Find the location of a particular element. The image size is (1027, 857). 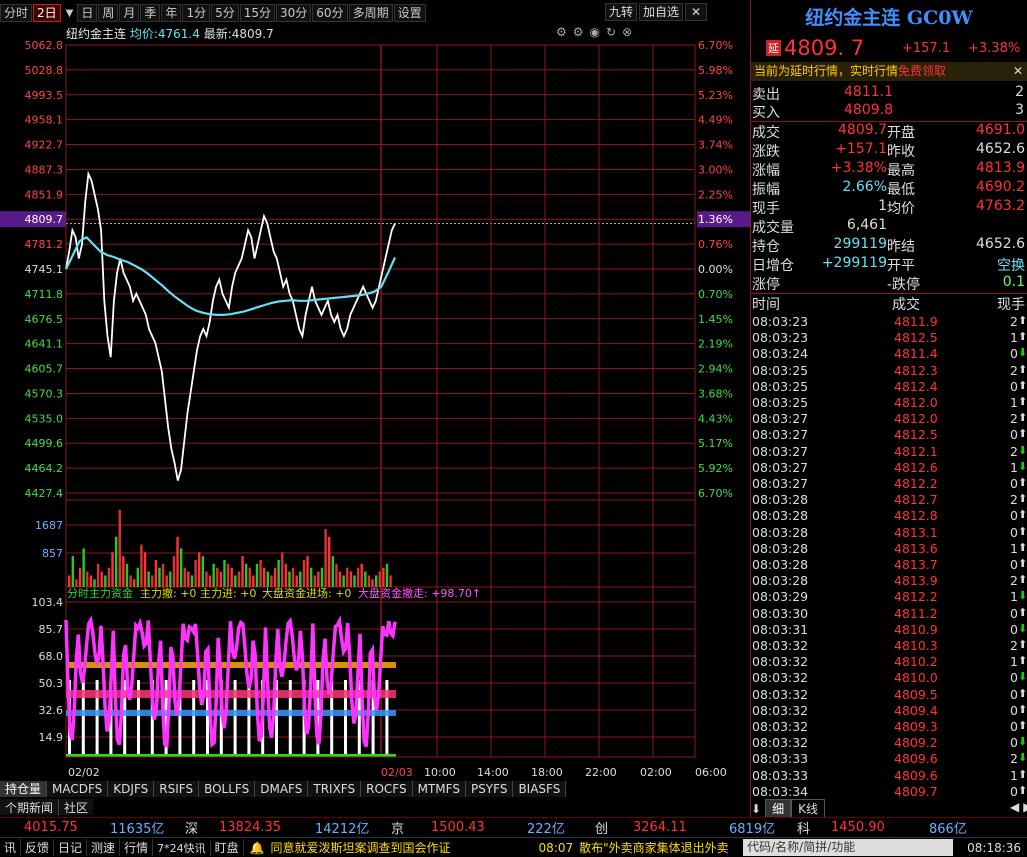

tick-row: 08:03:31 4810.9 0 ⬇ is located at coordinates (889, 630).